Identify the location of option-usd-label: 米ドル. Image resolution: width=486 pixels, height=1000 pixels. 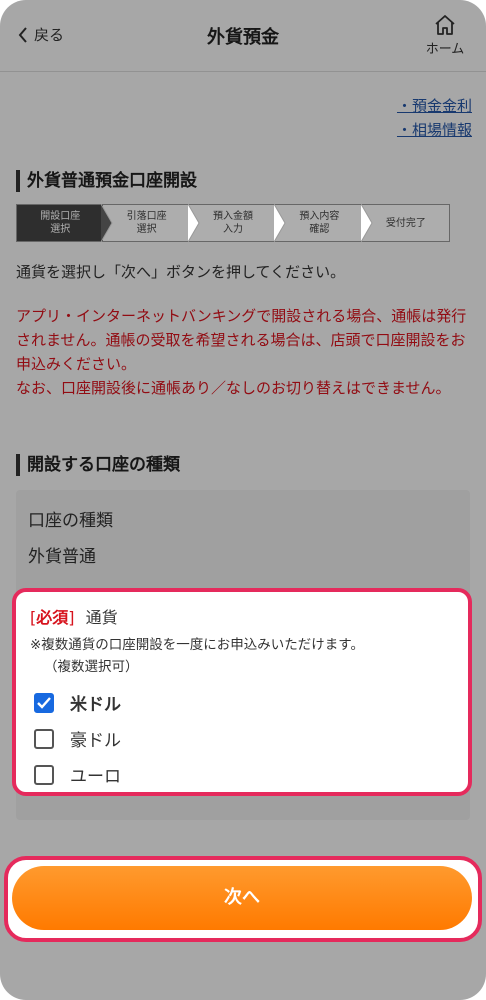
(95, 705).